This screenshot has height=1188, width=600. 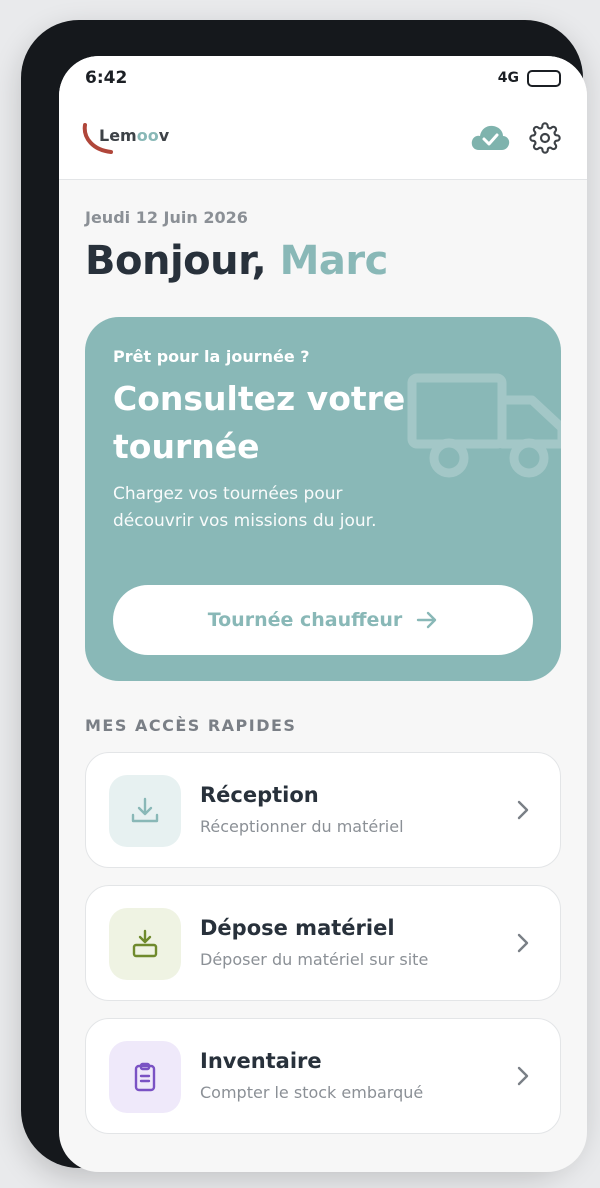 I want to click on app-logo: Lemoov, so click(x=126, y=139).